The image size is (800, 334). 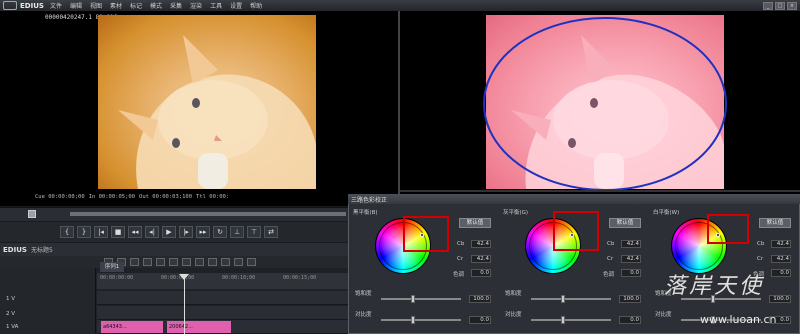 What do you see at coordinates (426, 234) in the screenshot?
I see `highlight-box` at bounding box center [426, 234].